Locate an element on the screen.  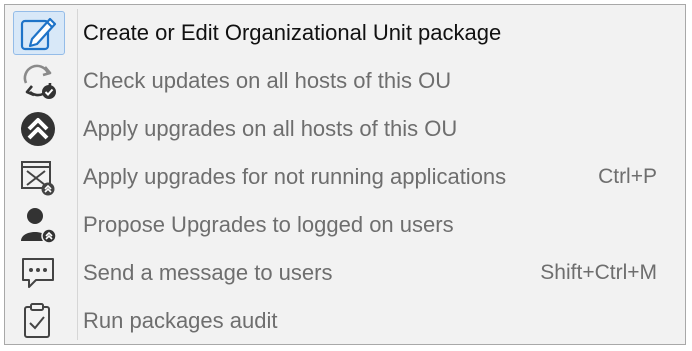
menu-item-label: Run packages audit is located at coordinates (180, 320).